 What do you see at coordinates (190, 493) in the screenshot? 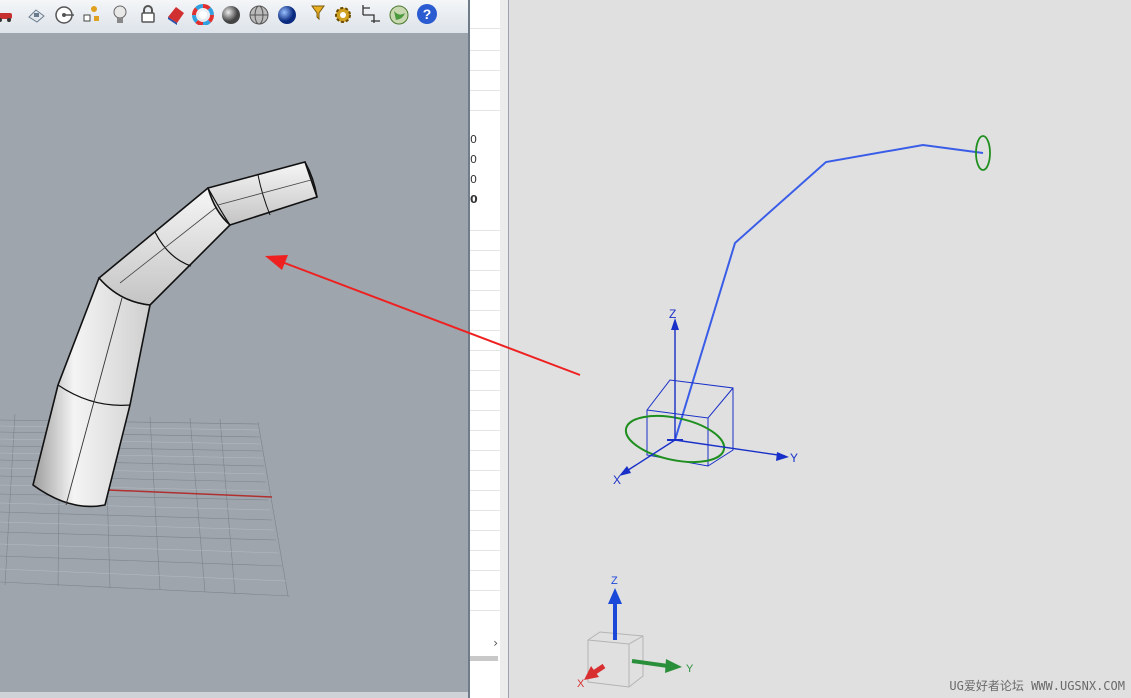
I see `x-axis-line` at bounding box center [190, 493].